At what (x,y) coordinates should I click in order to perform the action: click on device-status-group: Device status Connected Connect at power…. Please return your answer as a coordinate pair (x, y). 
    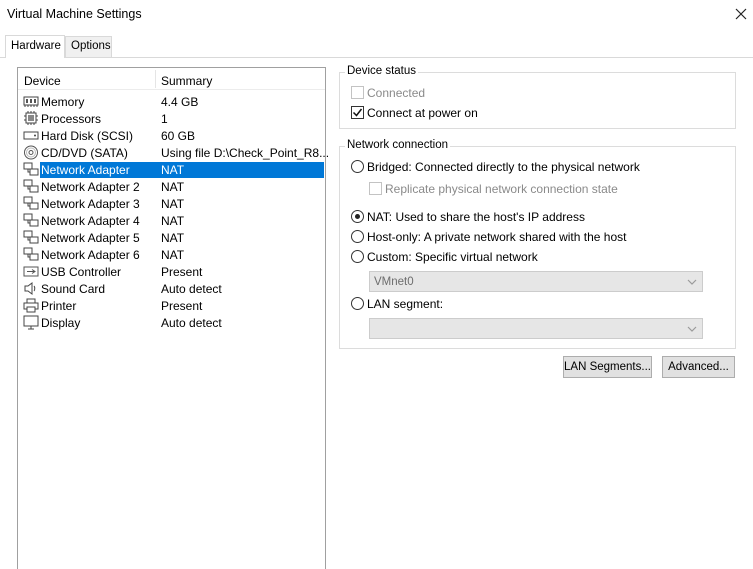
    Looking at the image, I should click on (537, 97).